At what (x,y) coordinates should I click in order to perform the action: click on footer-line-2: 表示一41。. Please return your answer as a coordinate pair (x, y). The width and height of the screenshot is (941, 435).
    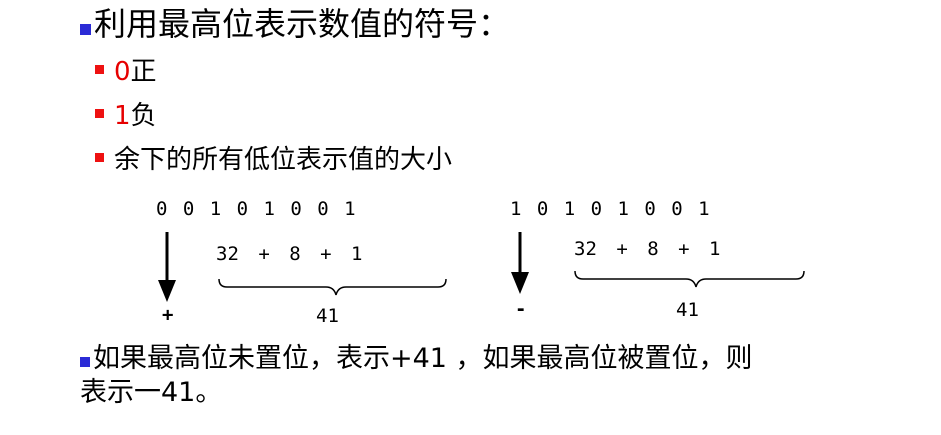
    Looking at the image, I should click on (151, 392).